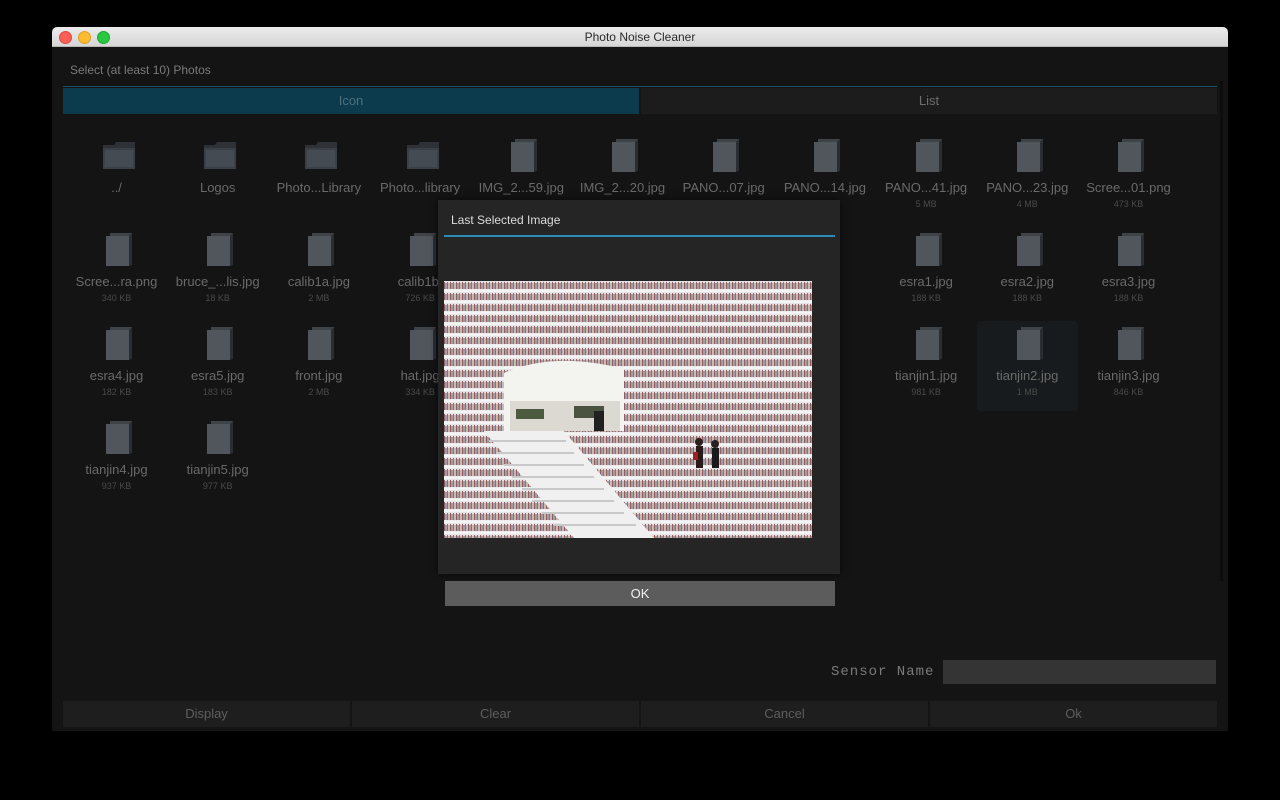 The height and width of the screenshot is (800, 1280). Describe the element at coordinates (929, 101) in the screenshot. I see `tab-list: List` at that location.